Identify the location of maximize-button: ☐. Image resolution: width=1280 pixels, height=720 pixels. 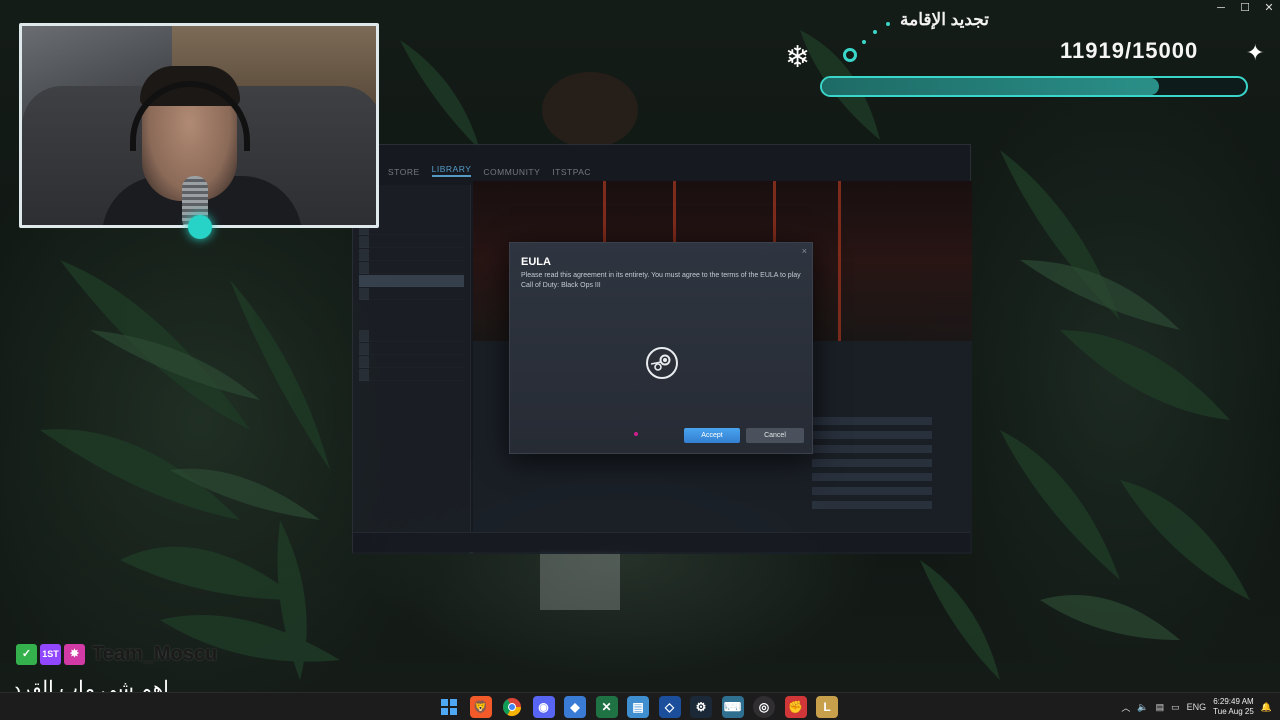
(1245, 8).